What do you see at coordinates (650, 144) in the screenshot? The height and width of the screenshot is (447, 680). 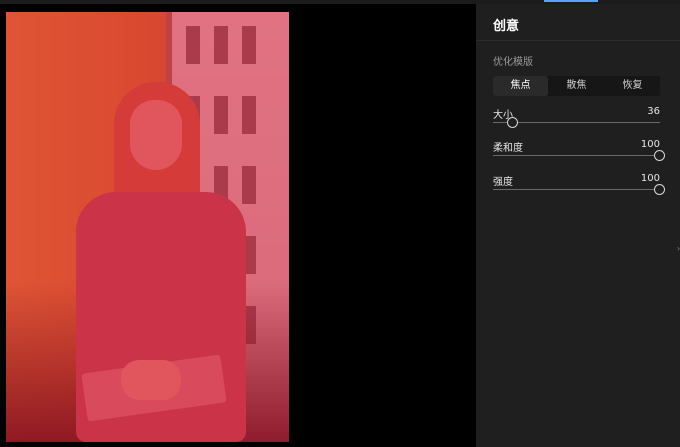 I see `softness-value: 100` at bounding box center [650, 144].